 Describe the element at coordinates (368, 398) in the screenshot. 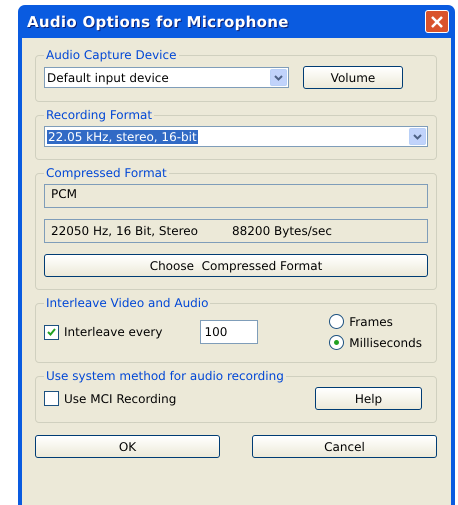

I see `help-button: Help` at that location.